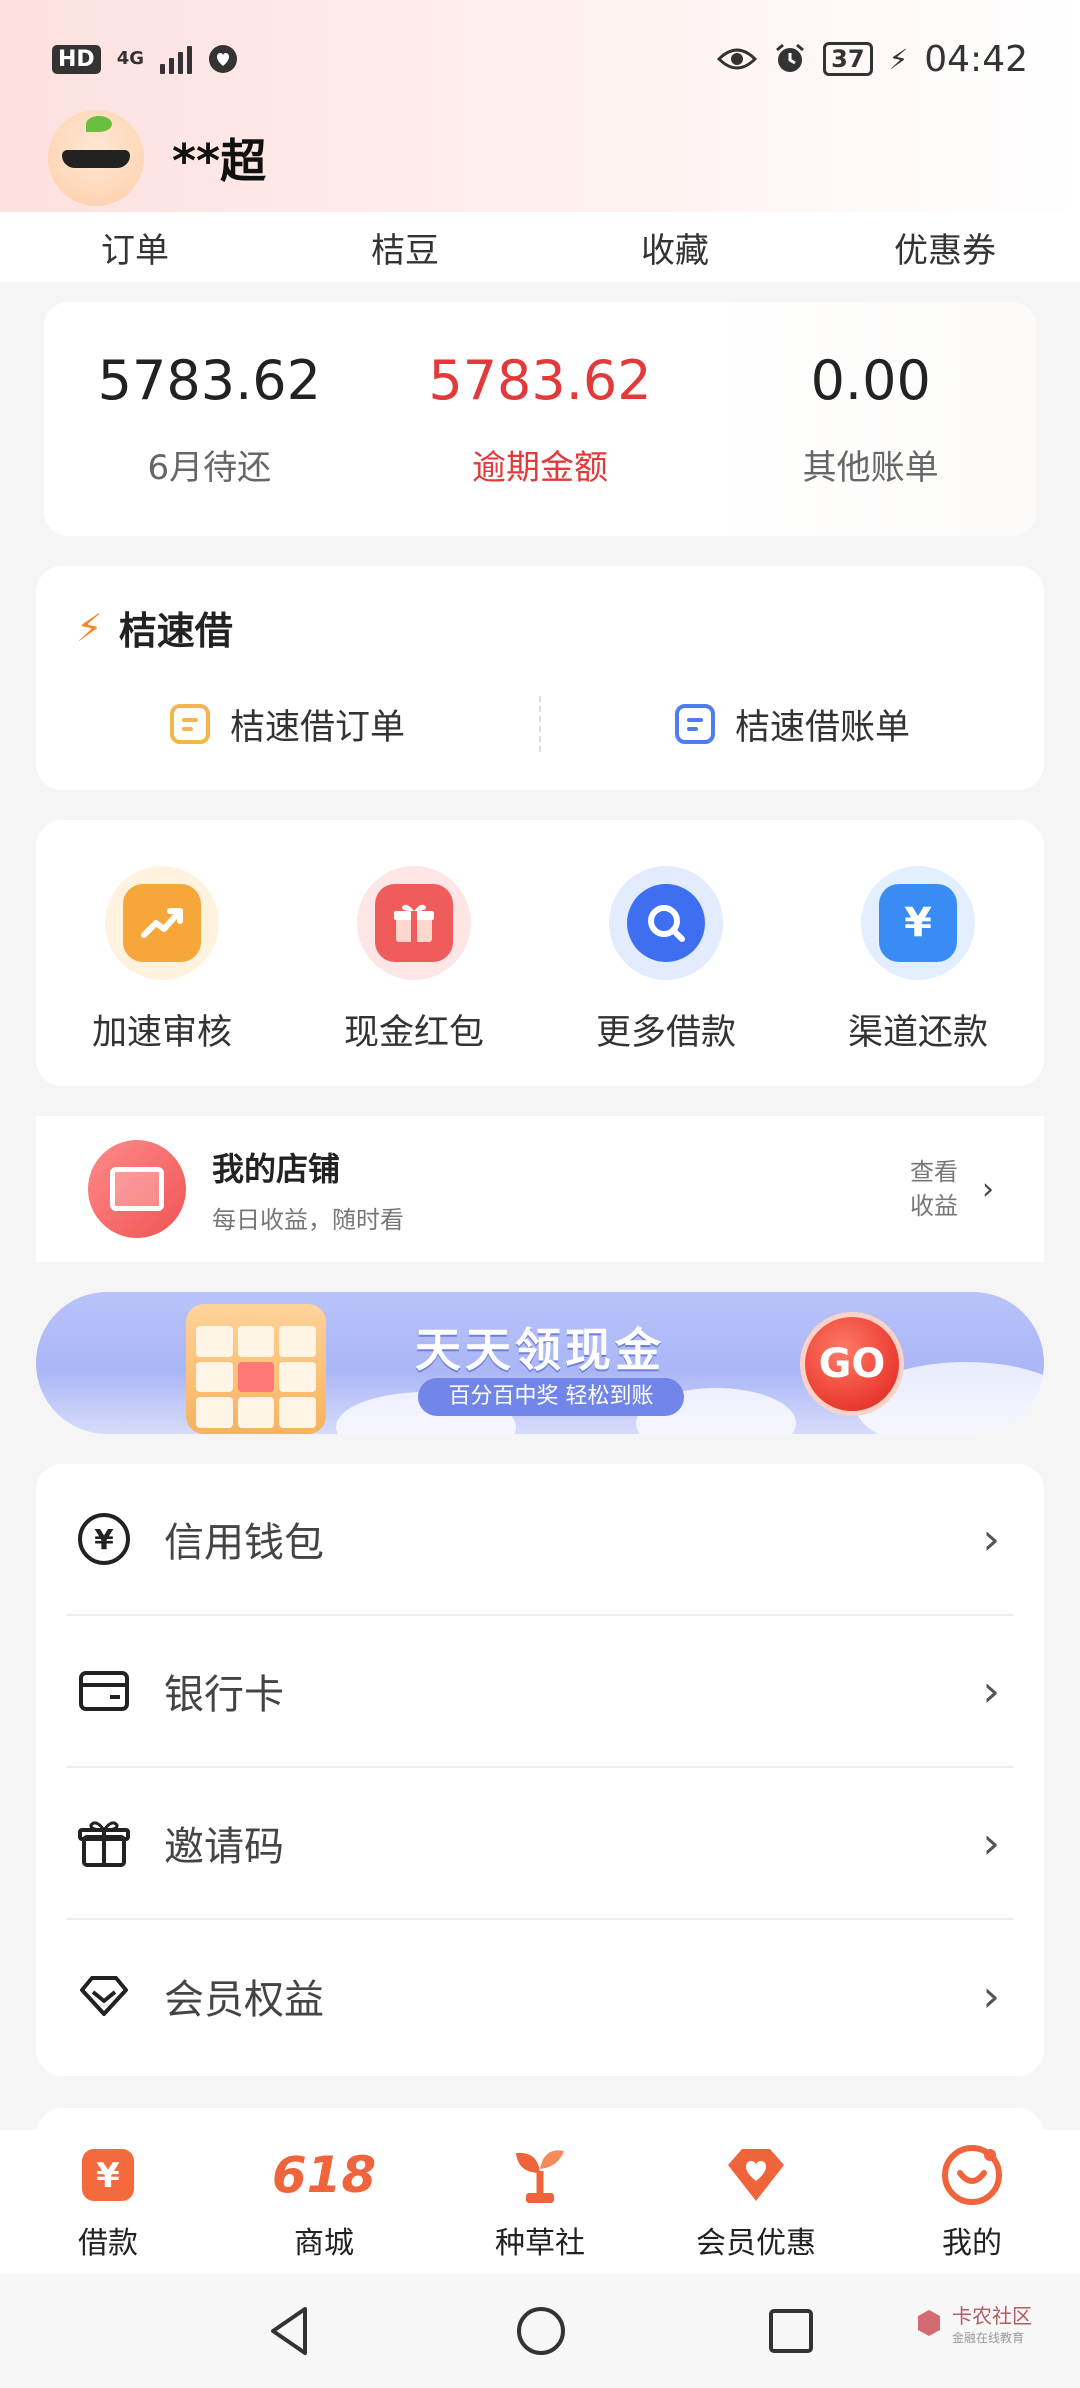  I want to click on tab-community: 种草社, so click(540, 2202).